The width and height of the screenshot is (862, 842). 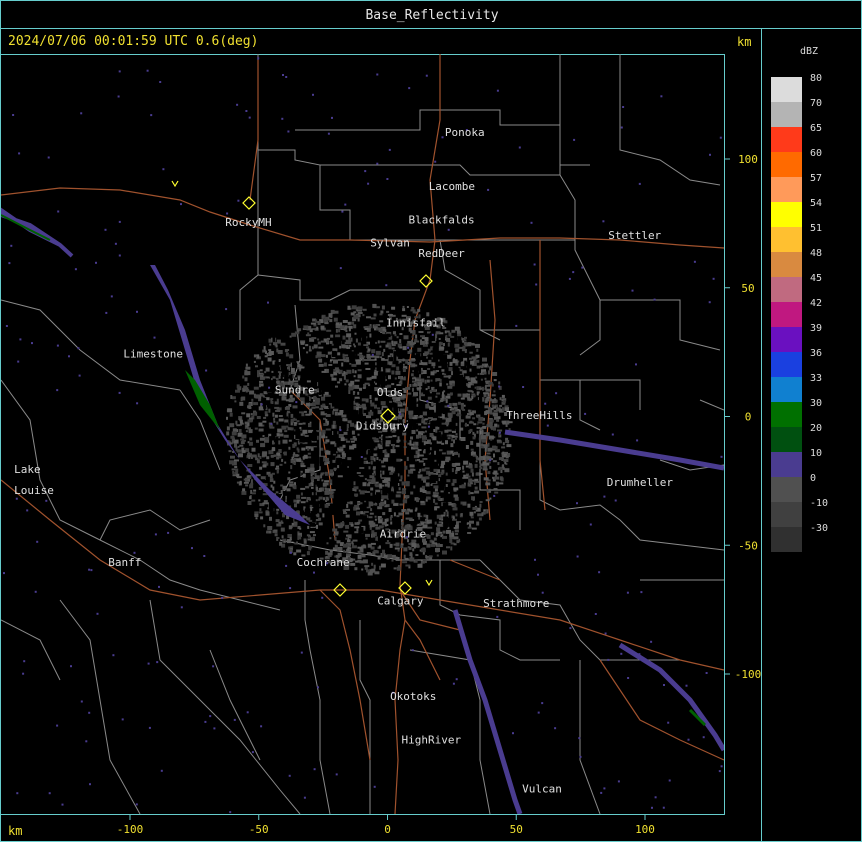 What do you see at coordinates (403, 534) in the screenshot?
I see `place-label: Airdrie` at bounding box center [403, 534].